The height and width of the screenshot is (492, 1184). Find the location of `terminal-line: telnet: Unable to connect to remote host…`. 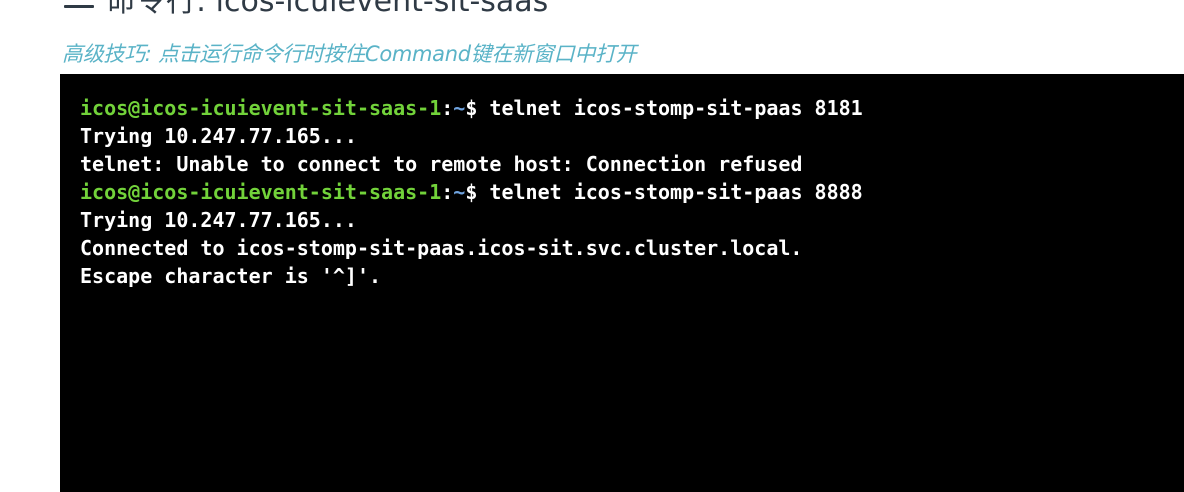

terminal-line: telnet: Unable to connect to remote host… is located at coordinates (632, 164).